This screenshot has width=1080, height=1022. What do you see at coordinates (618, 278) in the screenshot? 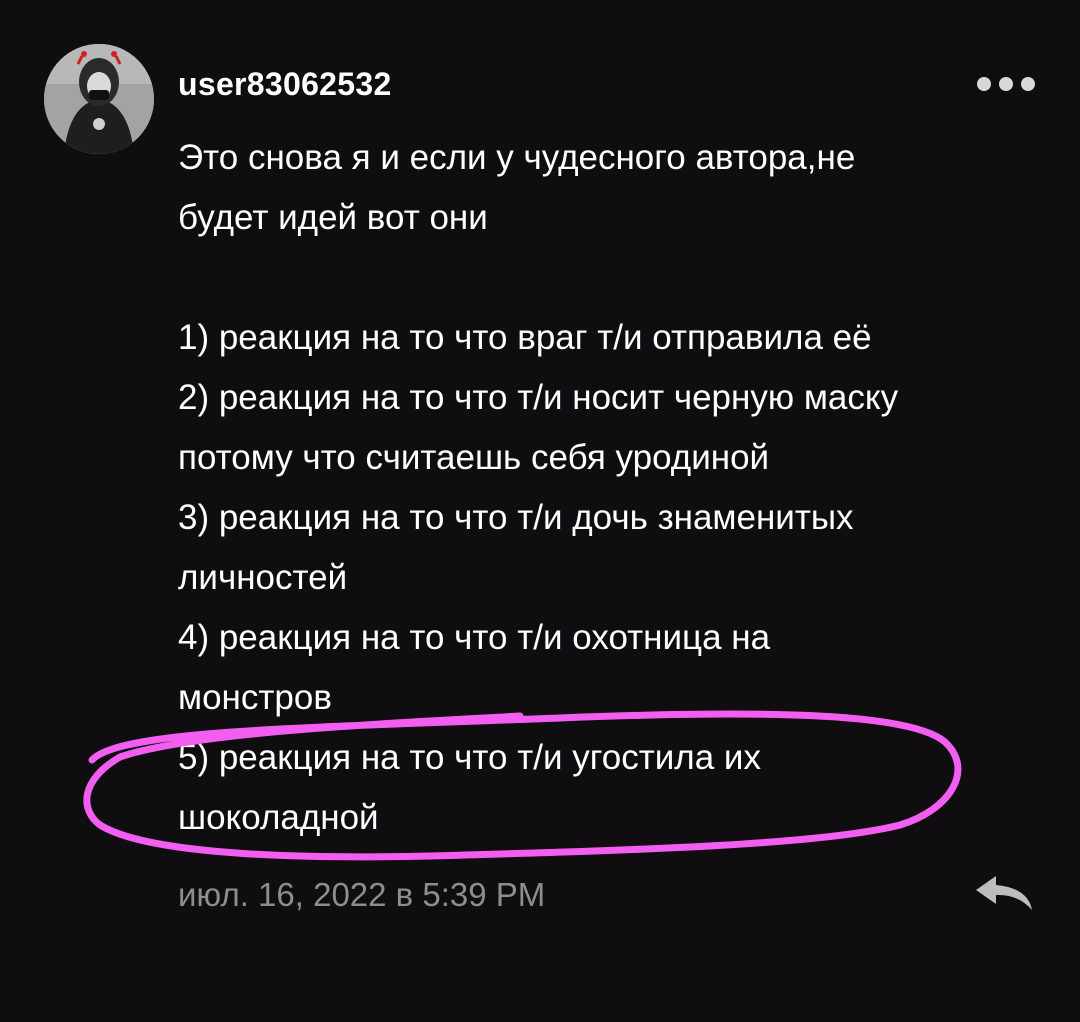
I see `comment-line-blank` at bounding box center [618, 278].